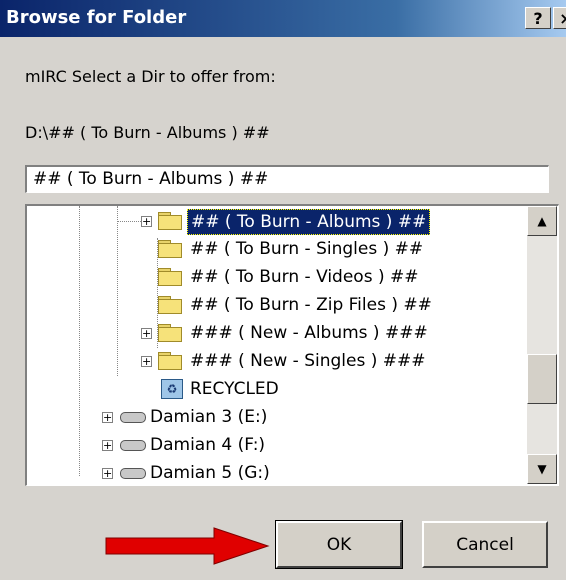  What do you see at coordinates (272, 472) in the screenshot?
I see `tree-item-damian-5: + Damian 5 (G:)` at bounding box center [272, 472].